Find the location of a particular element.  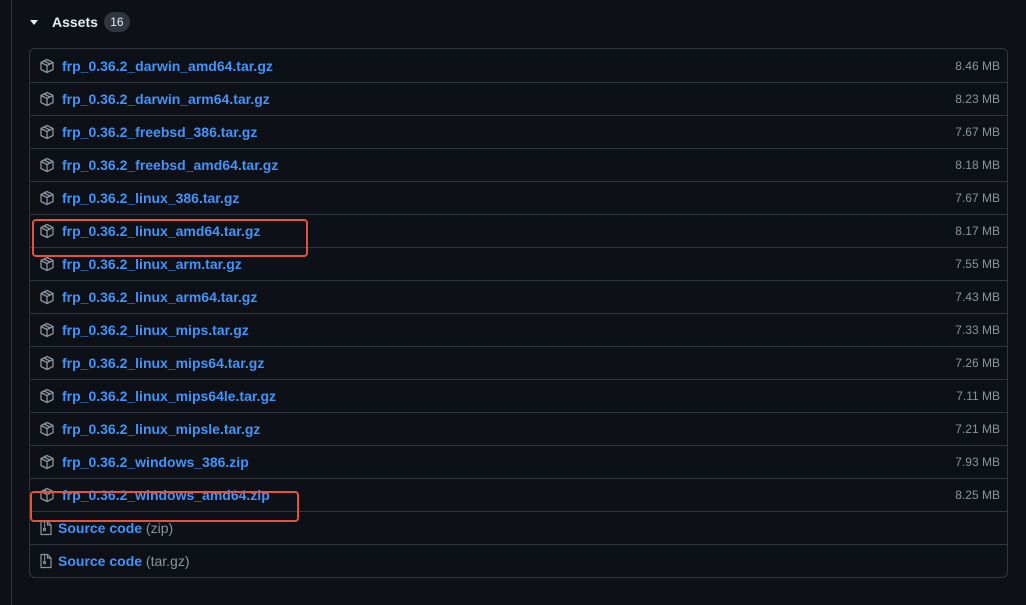

asset-row: frp_0.36.2_linux_mipsle.tar.gz 7.21 MB is located at coordinates (518, 428).